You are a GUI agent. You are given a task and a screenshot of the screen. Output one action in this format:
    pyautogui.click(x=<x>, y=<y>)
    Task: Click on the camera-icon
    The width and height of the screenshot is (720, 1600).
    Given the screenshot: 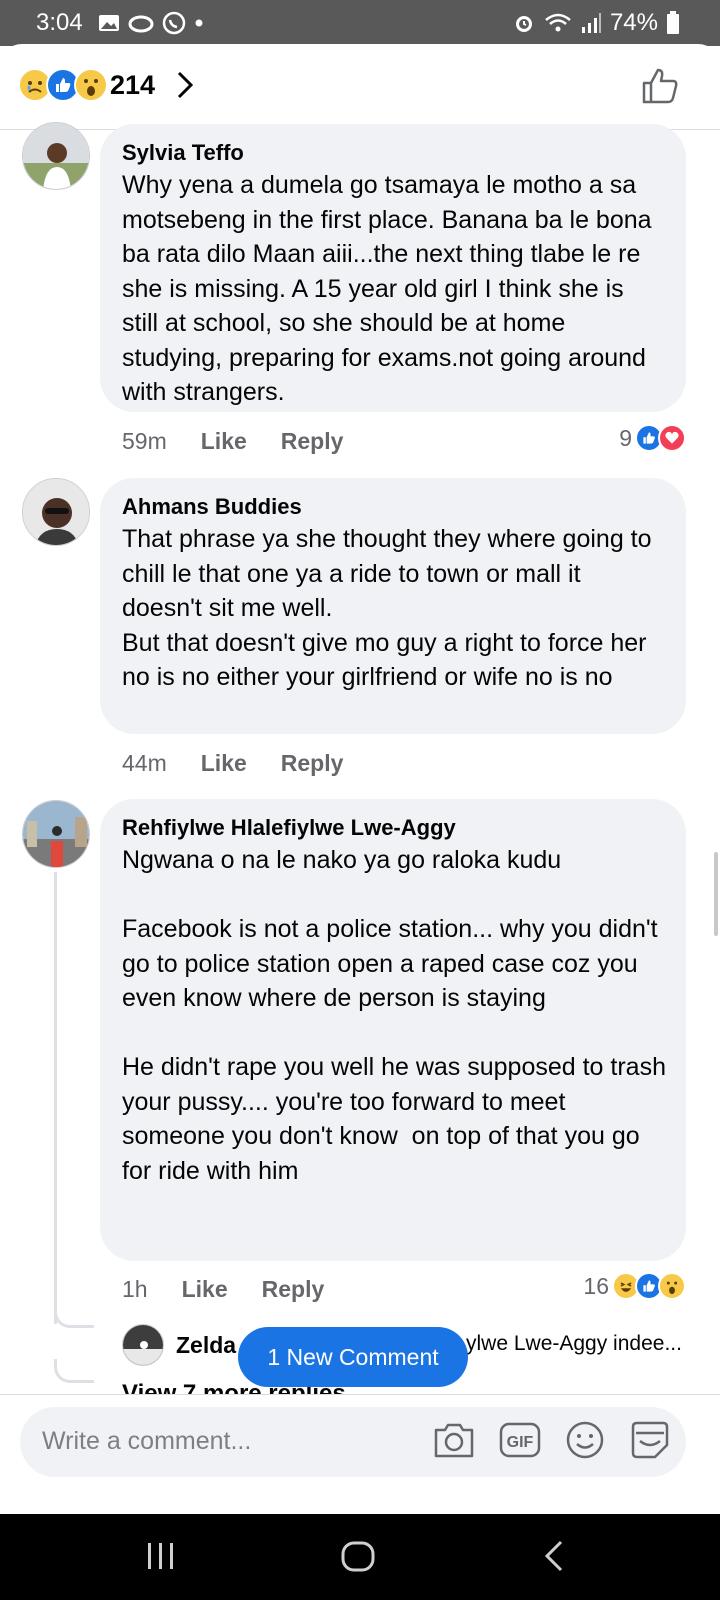 What is the action you would take?
    pyautogui.click(x=454, y=1440)
    